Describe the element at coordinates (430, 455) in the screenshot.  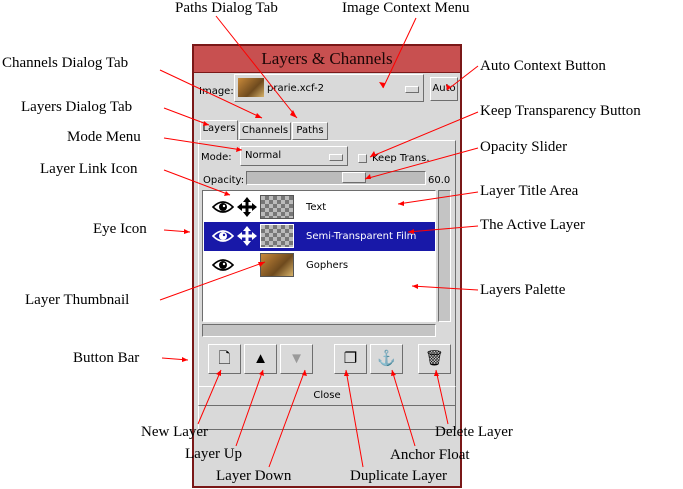
I see `callout-anchor-float: Anchor Float` at that location.